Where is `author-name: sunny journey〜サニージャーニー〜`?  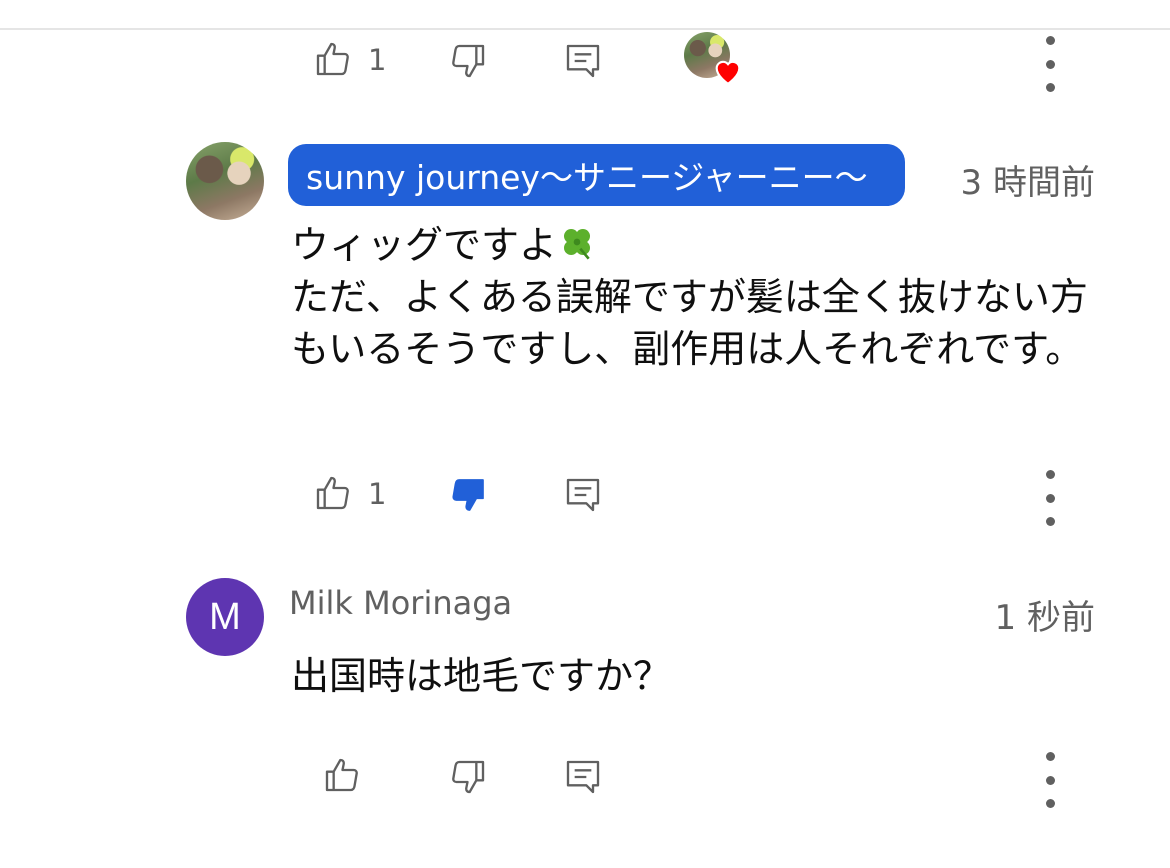
author-name: sunny journey〜サニージャーニー〜 is located at coordinates (587, 177).